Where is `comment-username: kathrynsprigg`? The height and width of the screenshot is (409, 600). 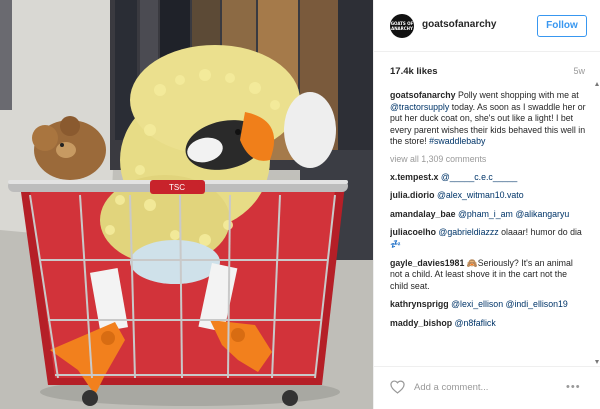 comment-username: kathrynsprigg is located at coordinates (419, 304).